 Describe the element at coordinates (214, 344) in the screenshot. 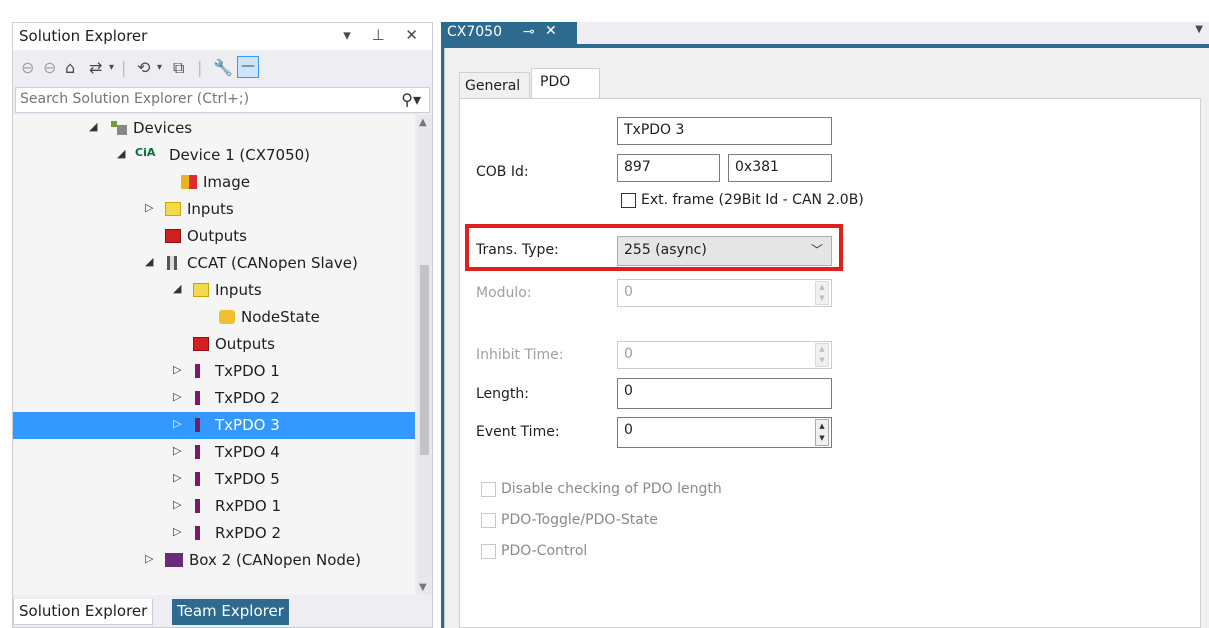

I see `tree-item-ccat-outputs: Outputs` at that location.